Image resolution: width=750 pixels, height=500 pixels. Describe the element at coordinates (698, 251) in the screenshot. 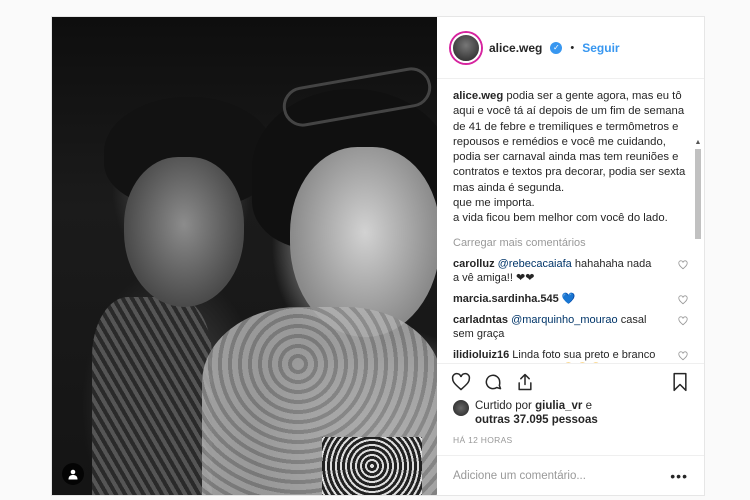

I see `comments-scrollbar: ▲ ▼` at that location.